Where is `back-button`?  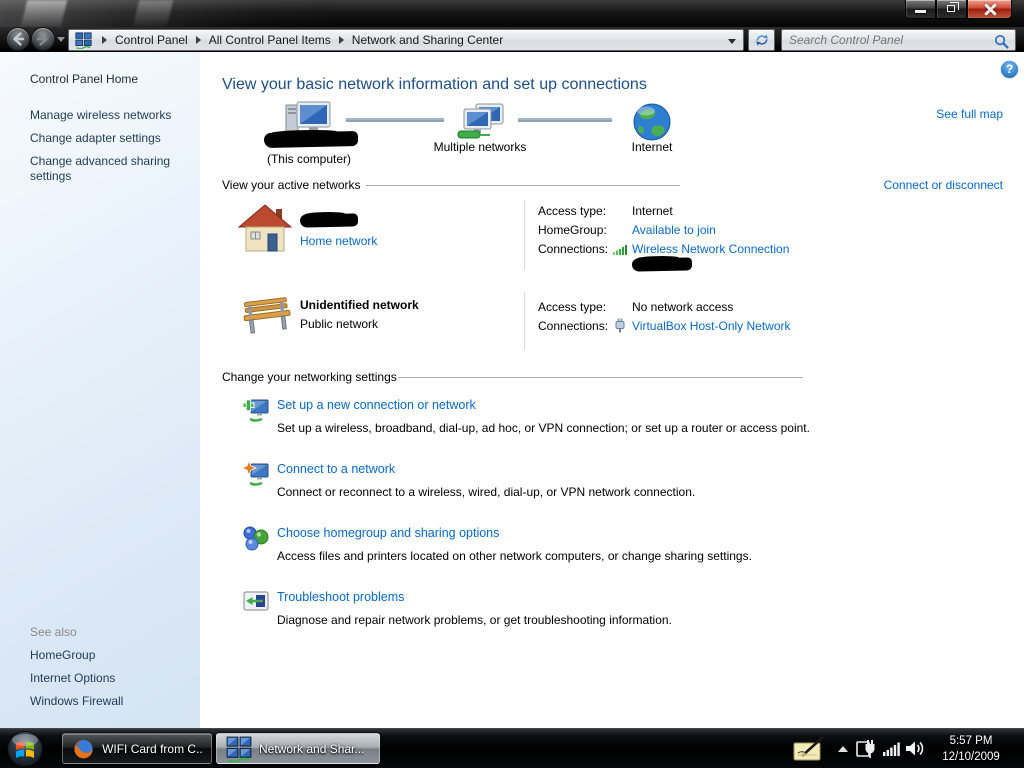 back-button is located at coordinates (18, 39).